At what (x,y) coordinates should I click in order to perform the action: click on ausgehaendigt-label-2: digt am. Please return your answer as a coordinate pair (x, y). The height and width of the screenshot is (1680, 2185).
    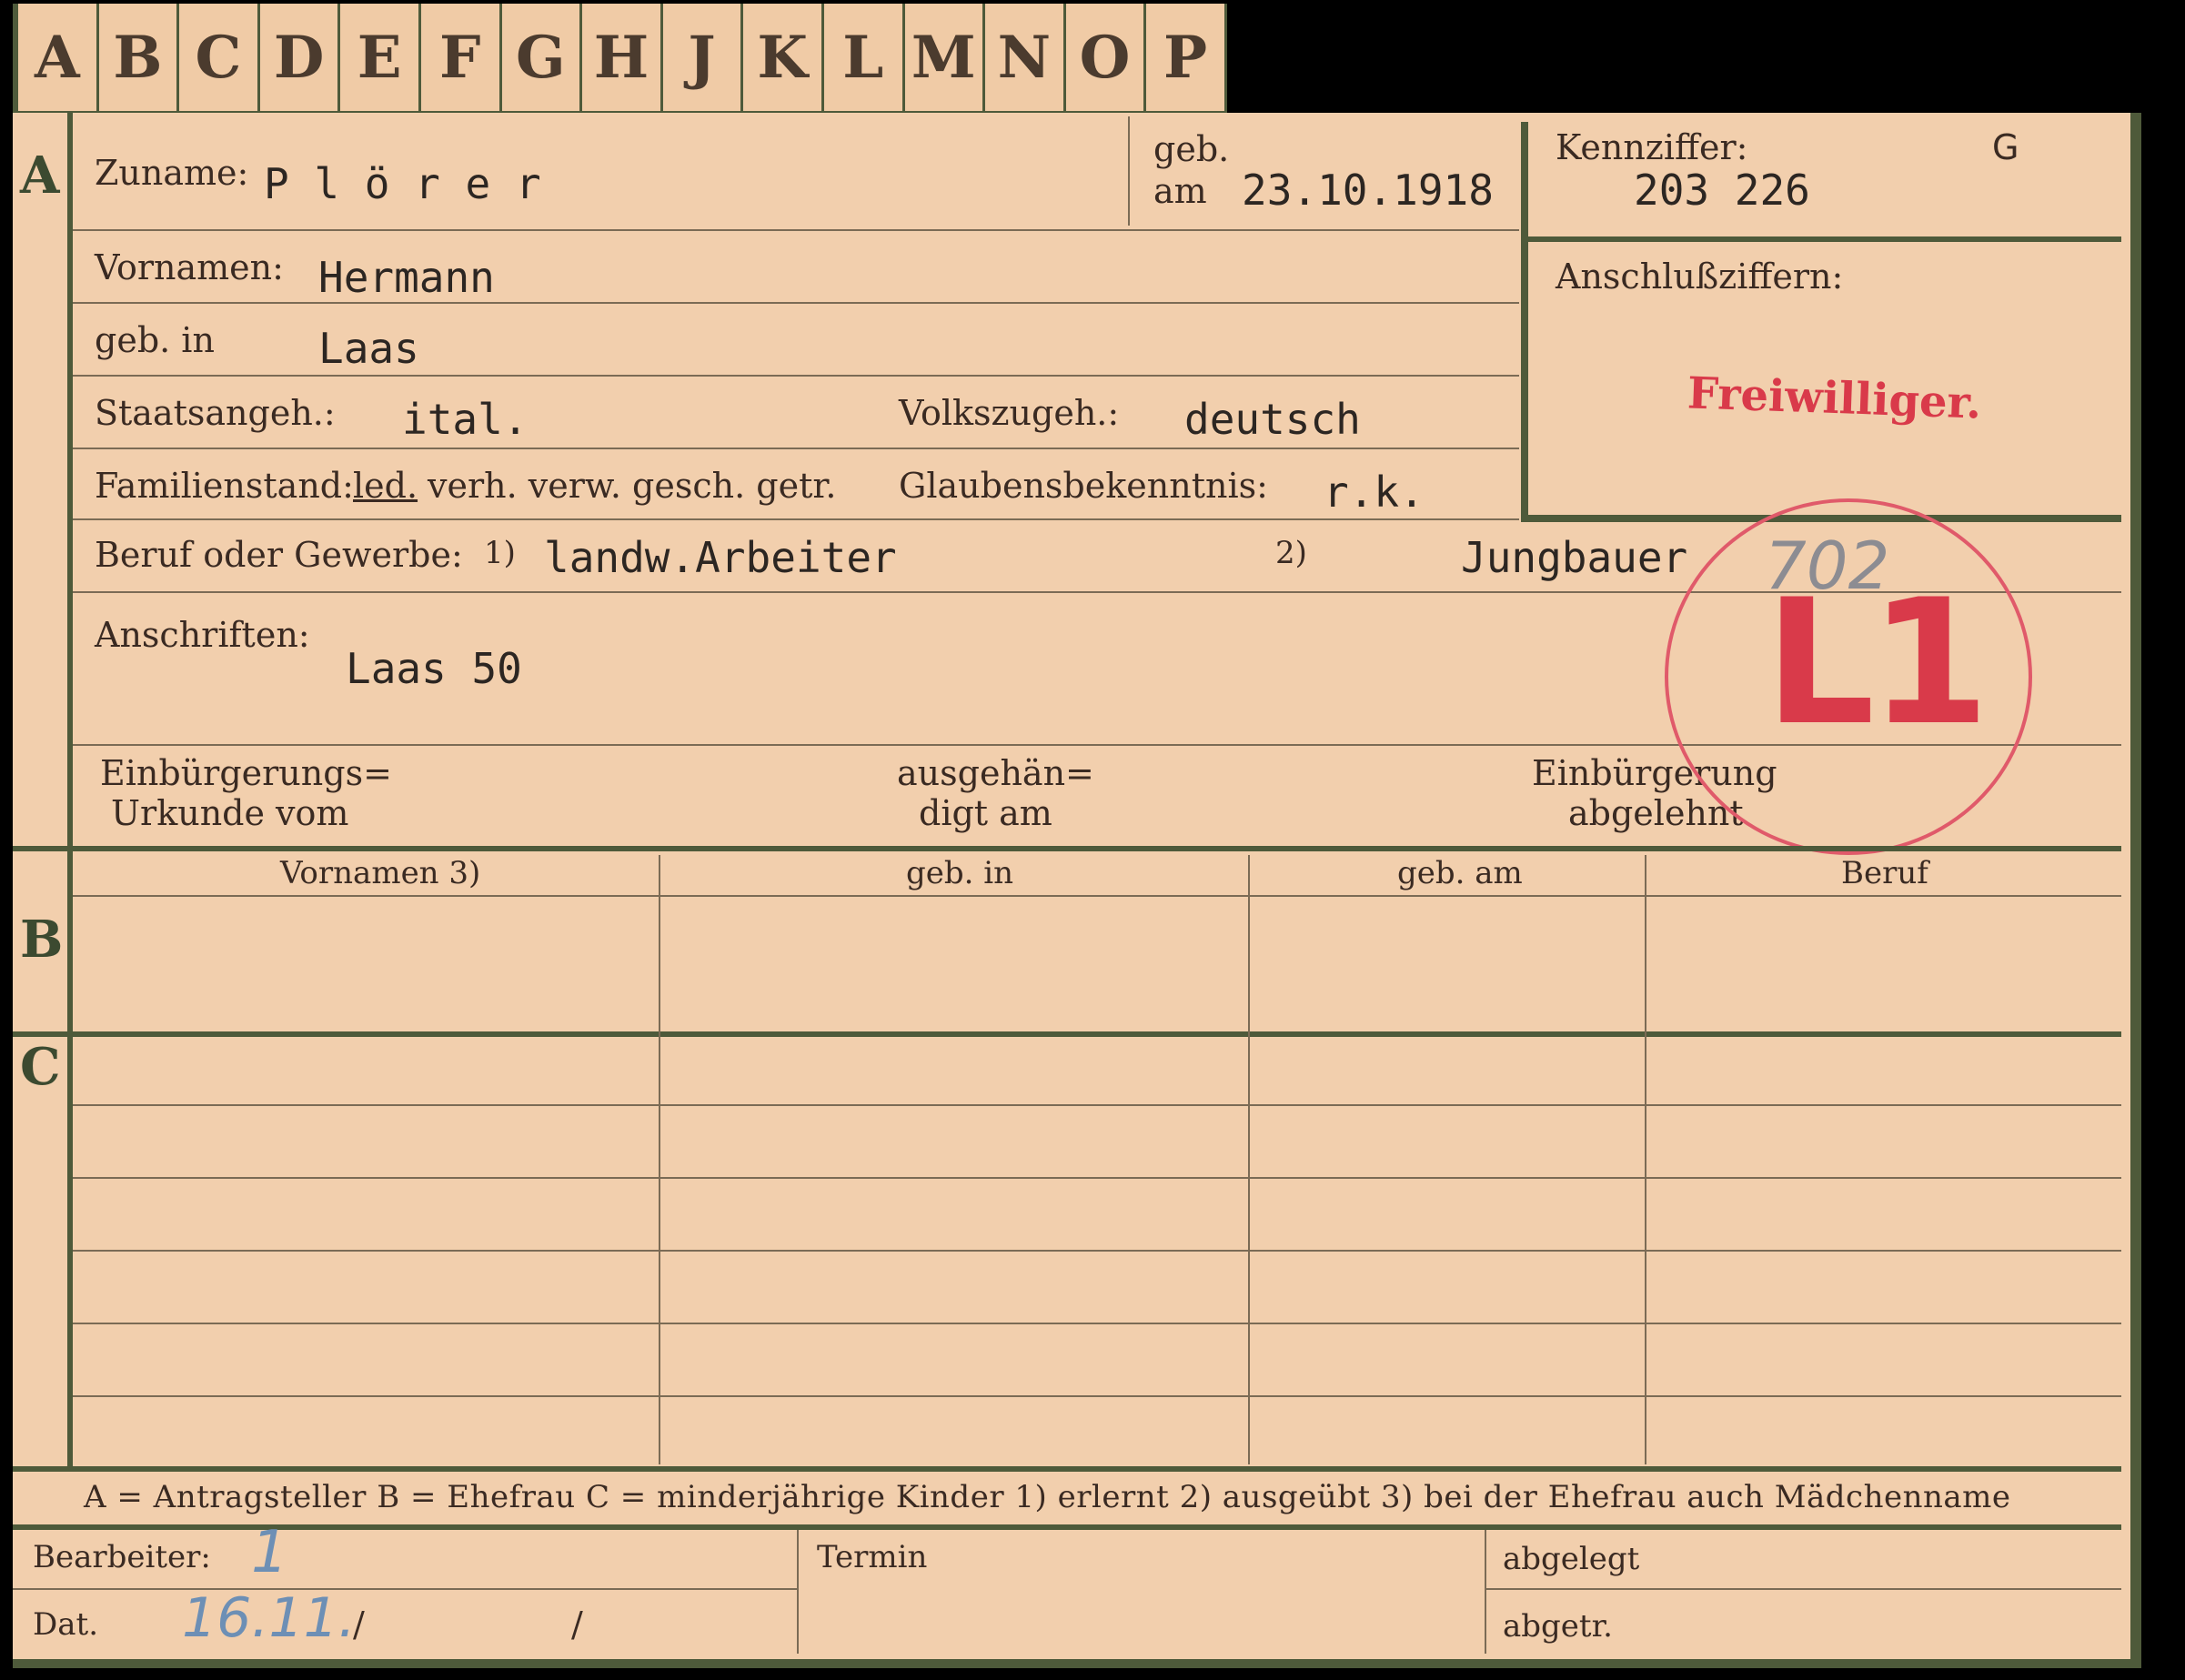
    Looking at the image, I should click on (985, 813).